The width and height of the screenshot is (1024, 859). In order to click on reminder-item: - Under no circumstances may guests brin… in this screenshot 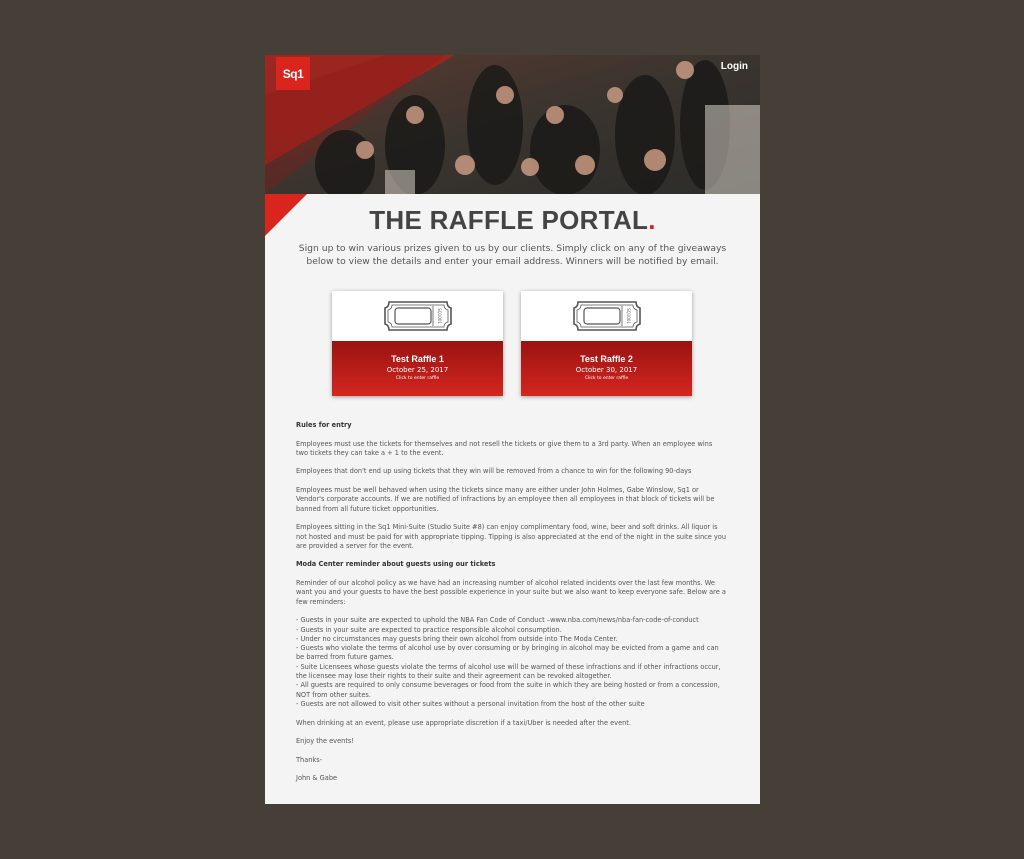, I will do `click(457, 638)`.